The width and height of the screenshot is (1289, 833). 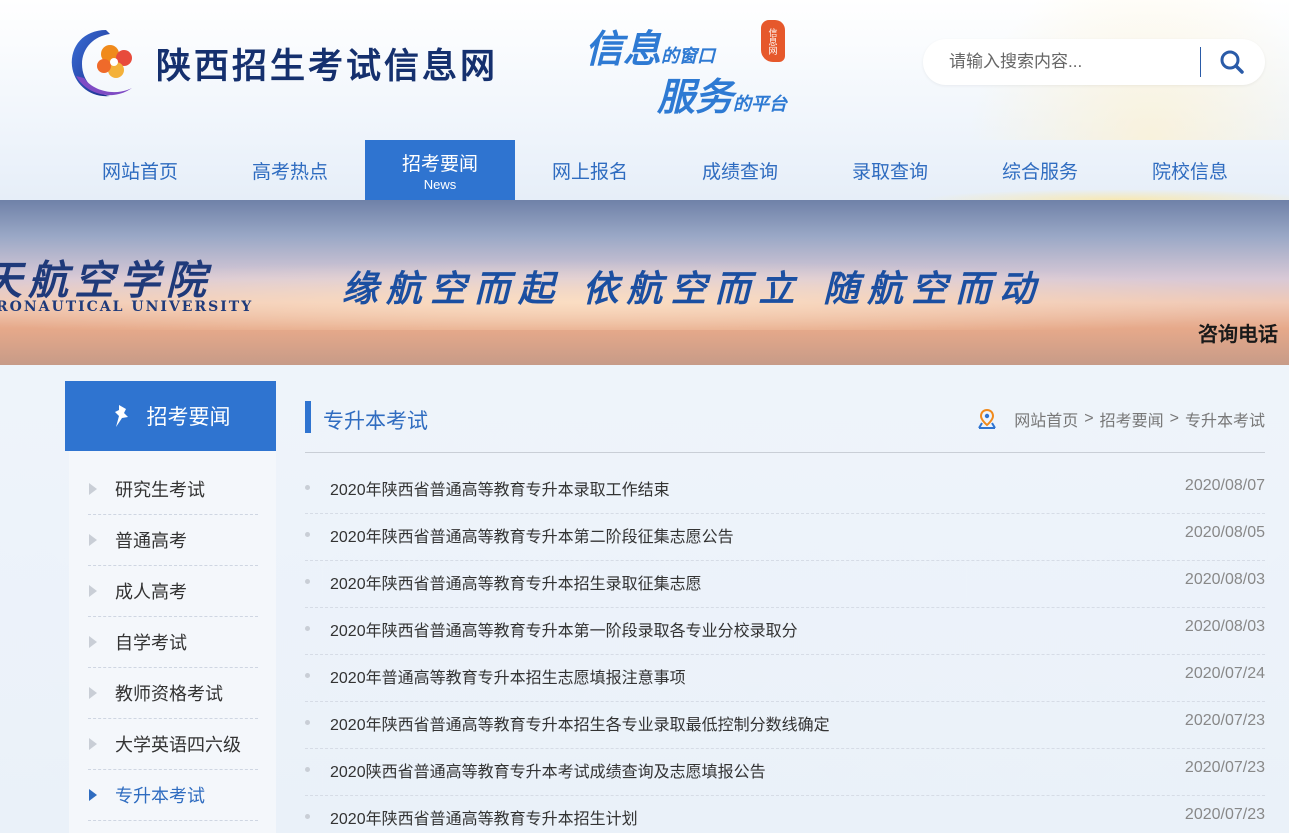 I want to click on search-icon, so click(x=1232, y=62).